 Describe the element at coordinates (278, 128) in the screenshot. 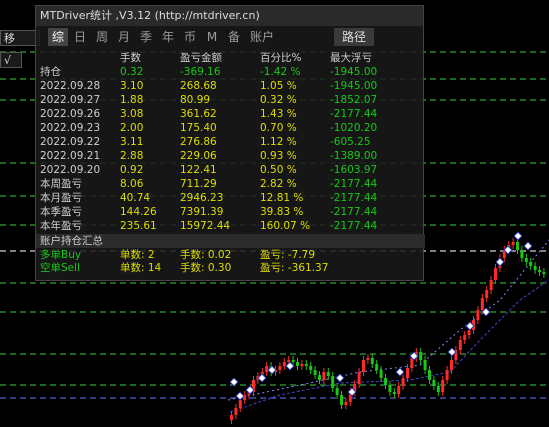

I see `row-percent: 0.70 %` at that location.